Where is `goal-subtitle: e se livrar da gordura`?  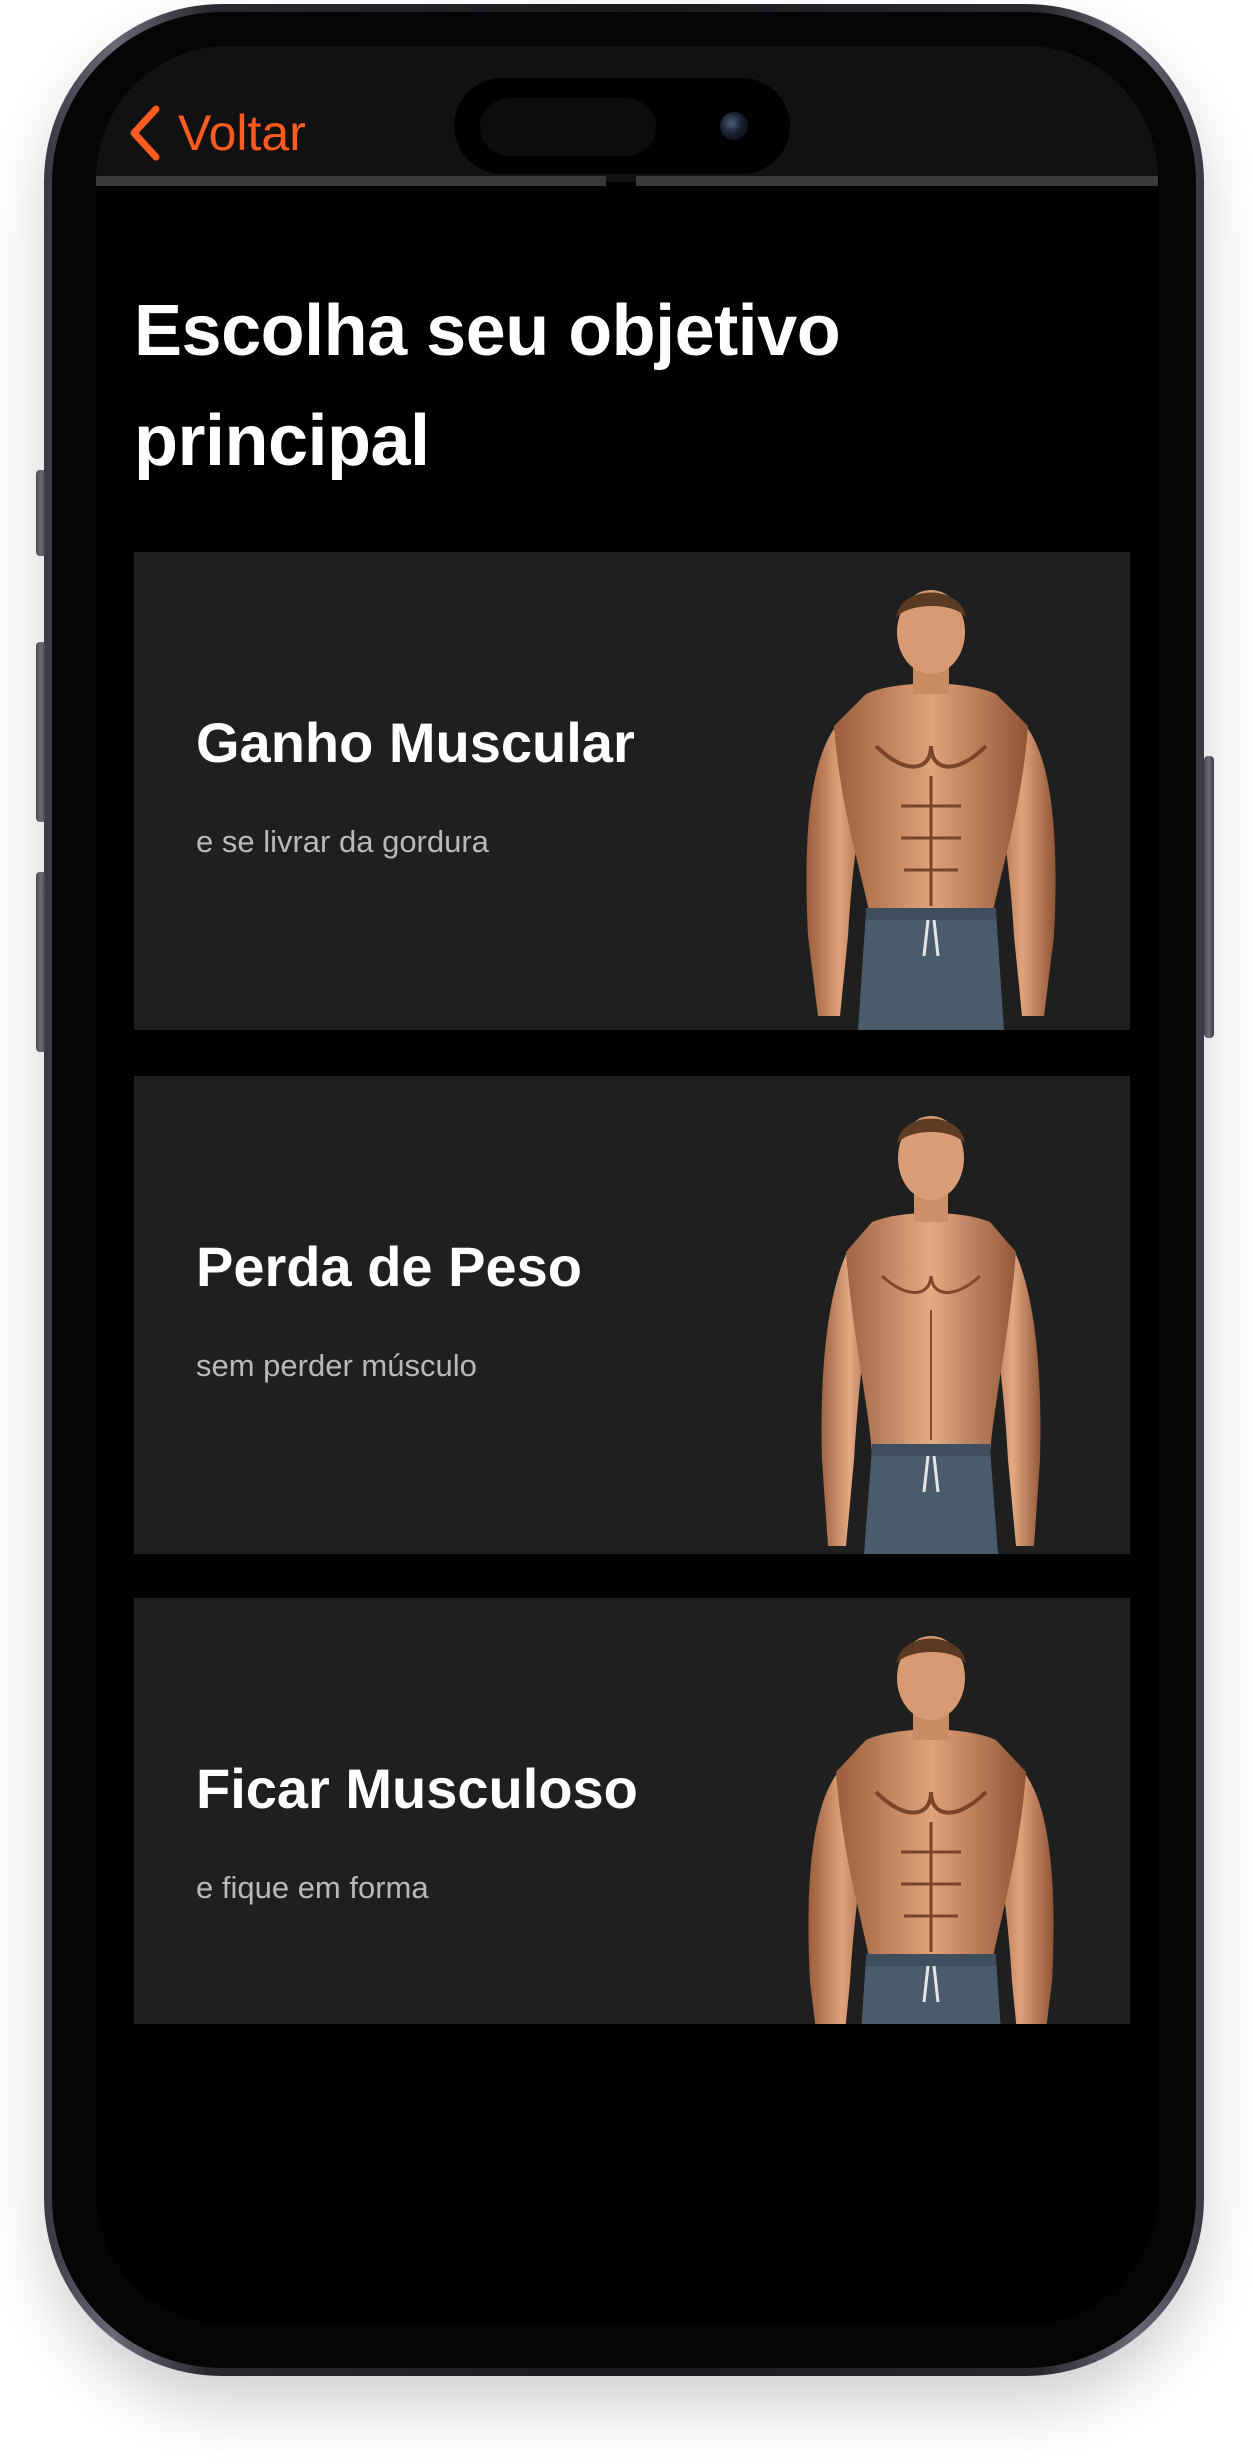
goal-subtitle: e se livrar da gordura is located at coordinates (342, 841).